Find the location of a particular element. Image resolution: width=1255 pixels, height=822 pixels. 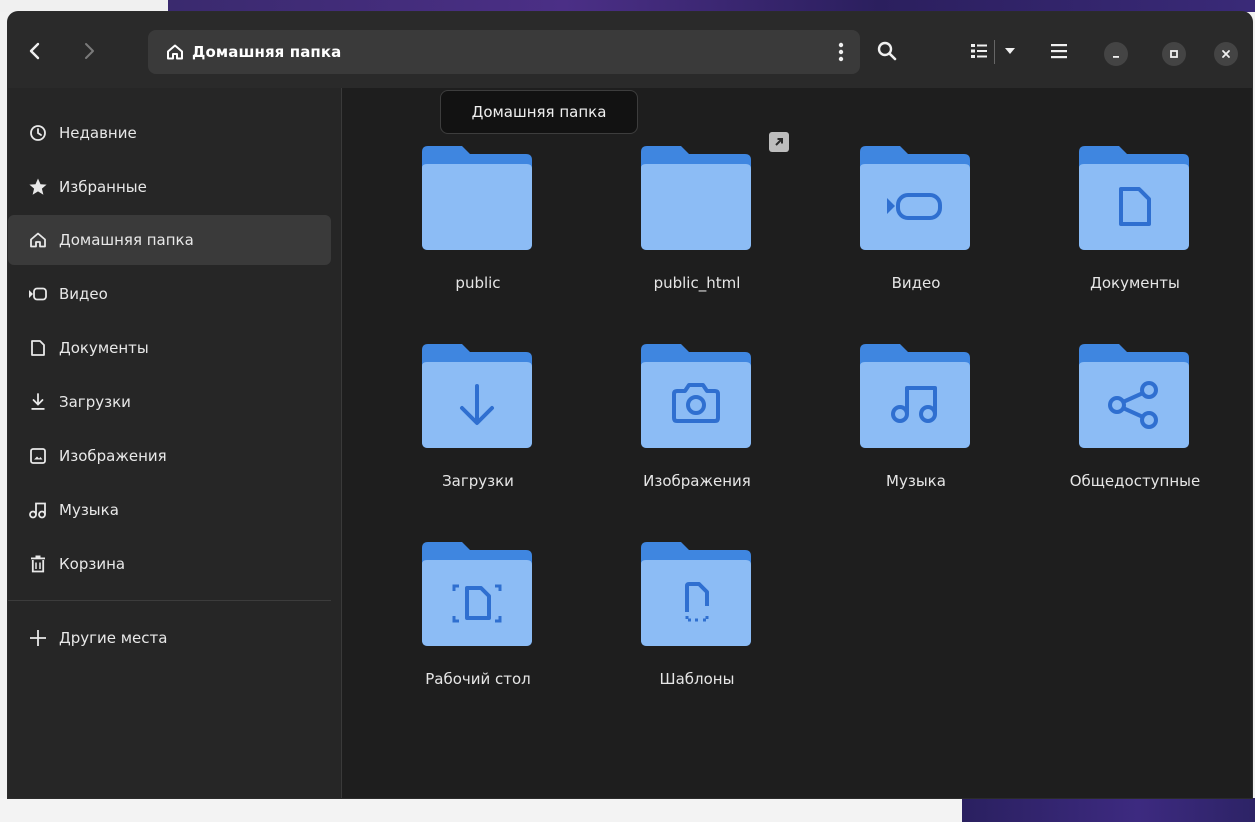

list-view-icon is located at coordinates (979, 51).